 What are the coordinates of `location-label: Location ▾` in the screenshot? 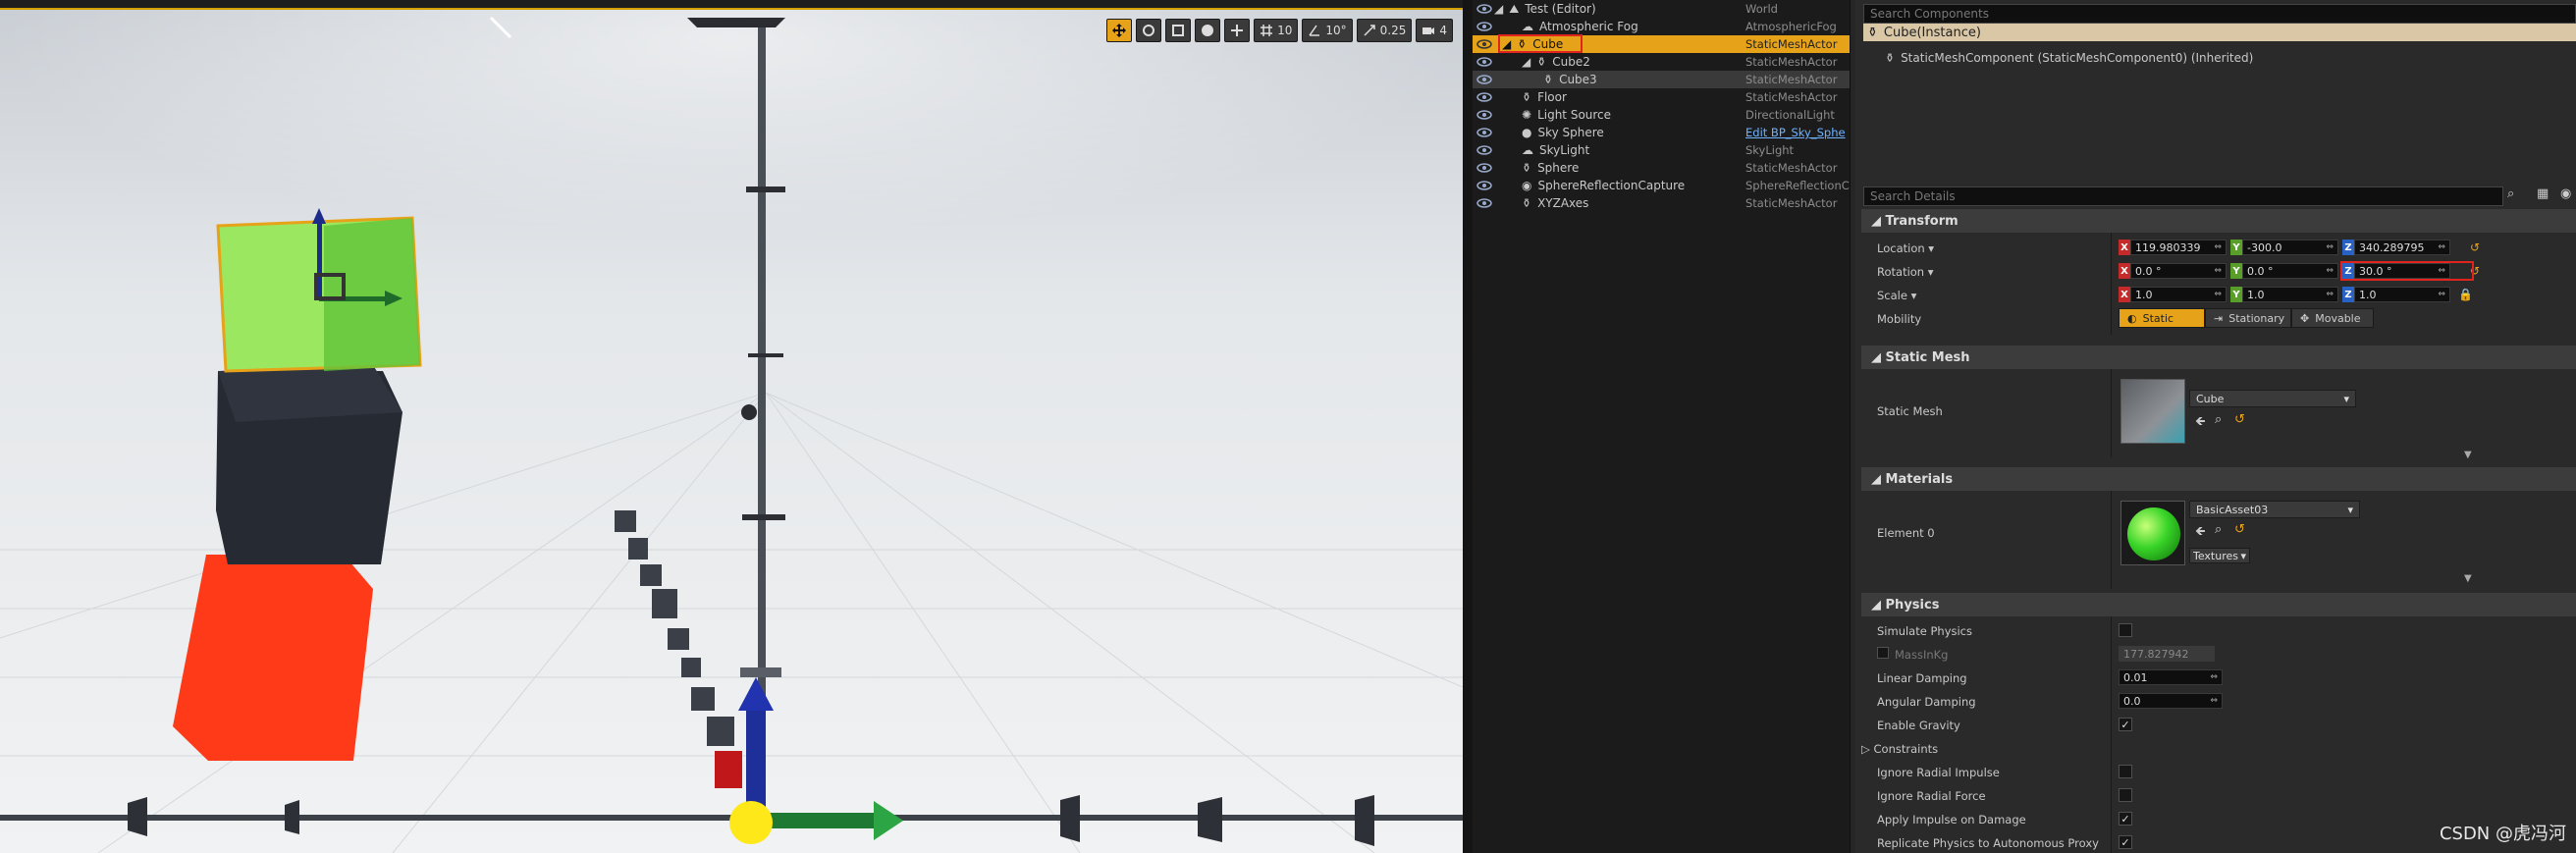 It's located at (1905, 248).